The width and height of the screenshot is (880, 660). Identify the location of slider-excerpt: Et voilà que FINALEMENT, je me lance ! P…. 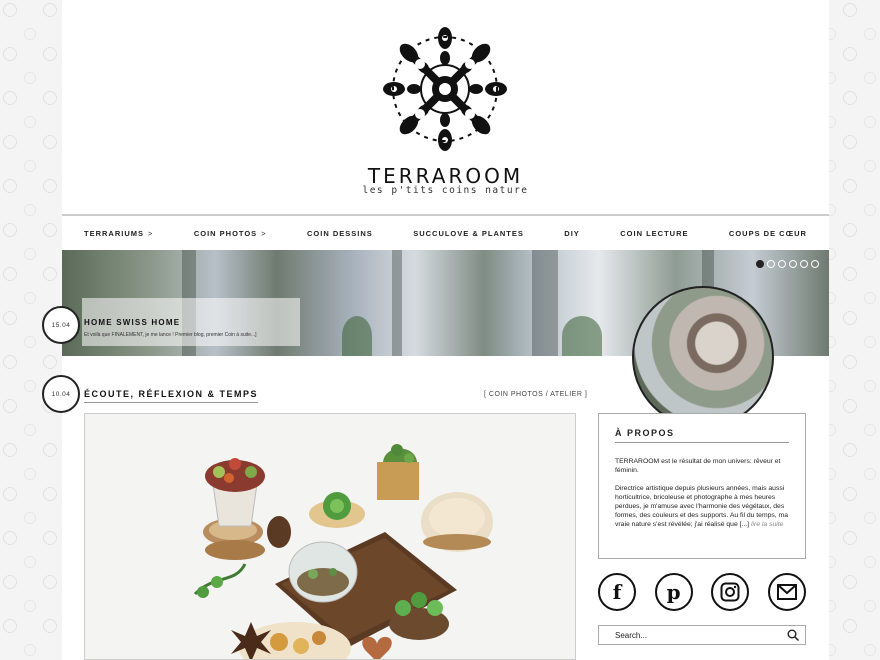
(170, 335).